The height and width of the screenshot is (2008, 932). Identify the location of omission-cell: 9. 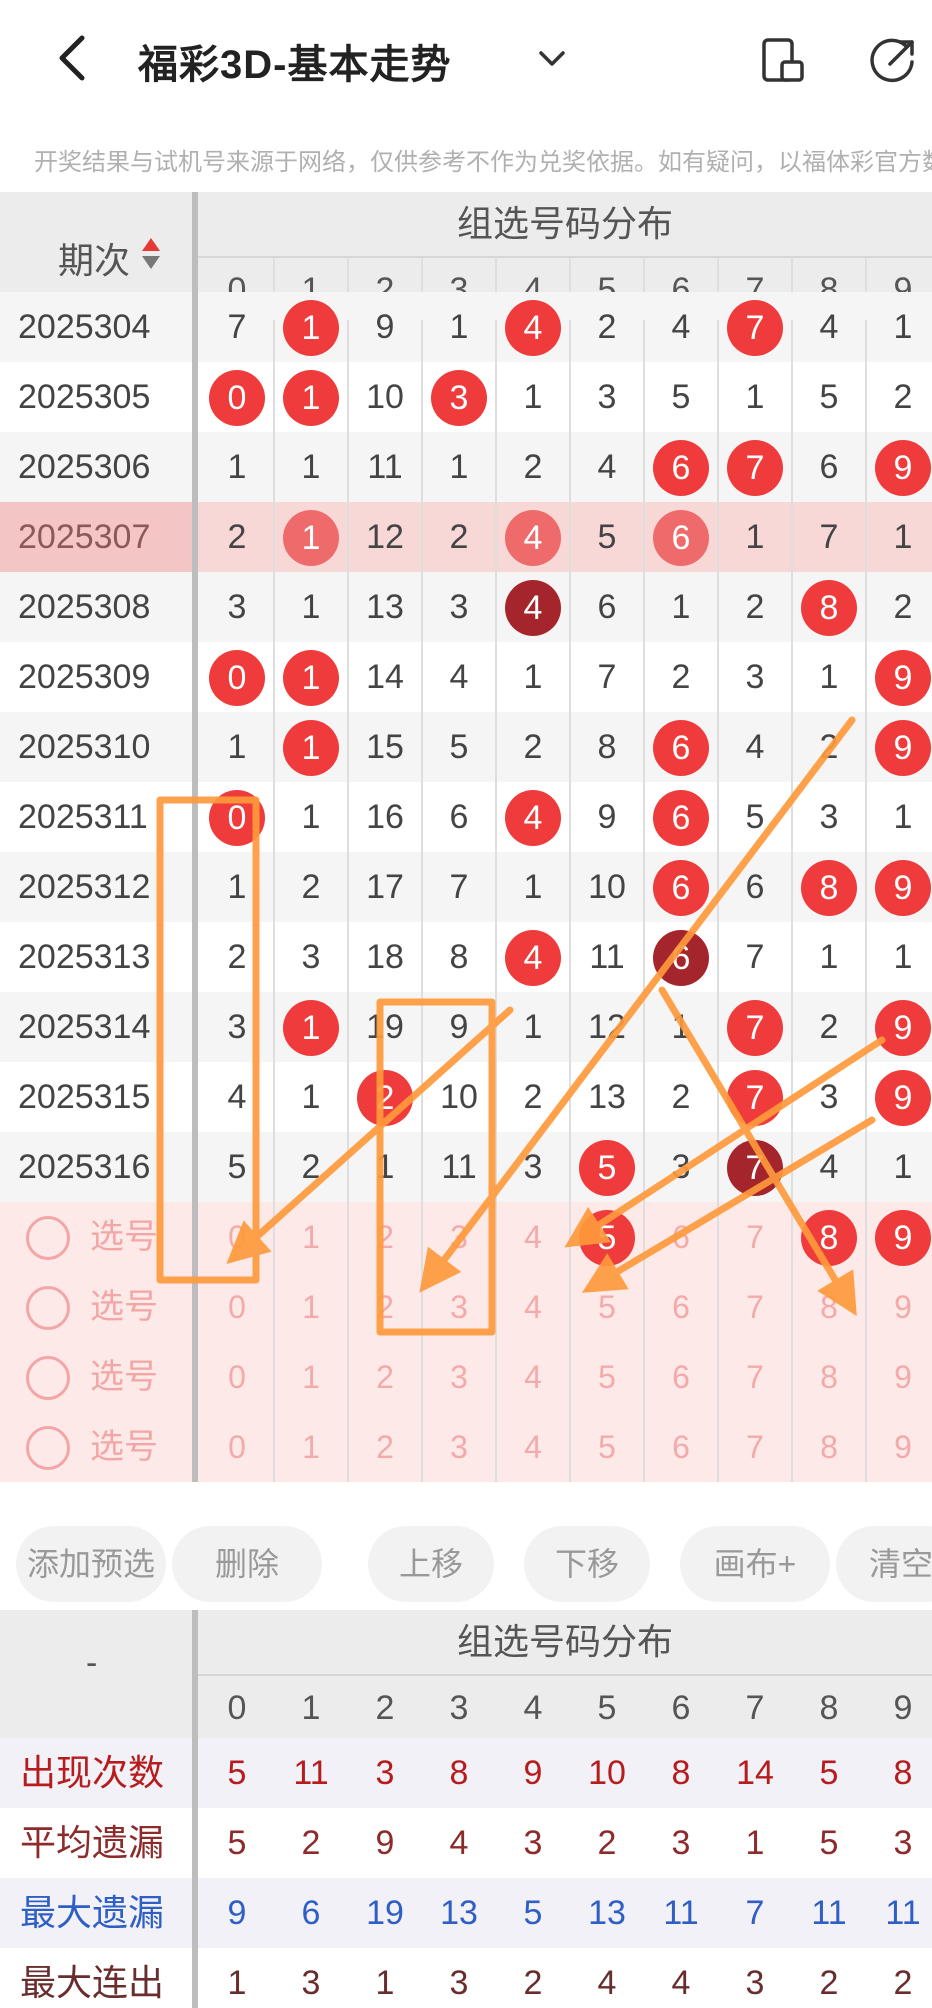
(607, 817).